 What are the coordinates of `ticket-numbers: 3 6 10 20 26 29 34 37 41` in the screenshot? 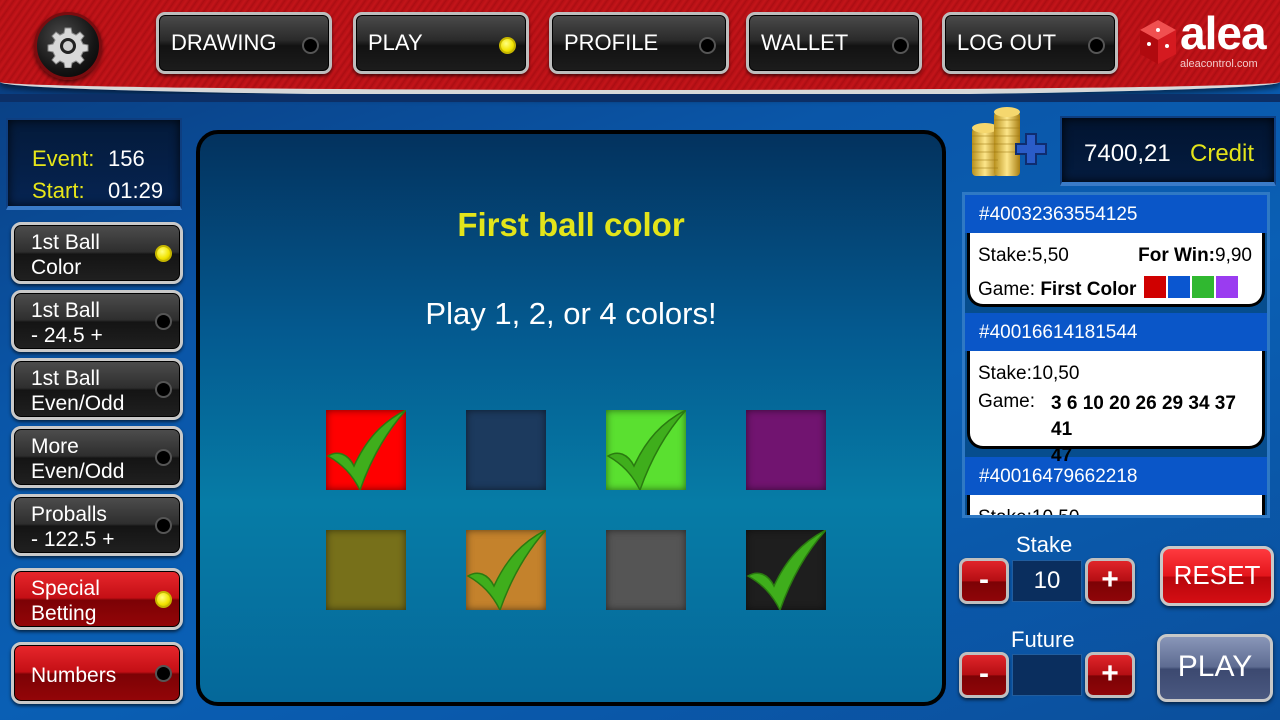 It's located at (1143, 416).